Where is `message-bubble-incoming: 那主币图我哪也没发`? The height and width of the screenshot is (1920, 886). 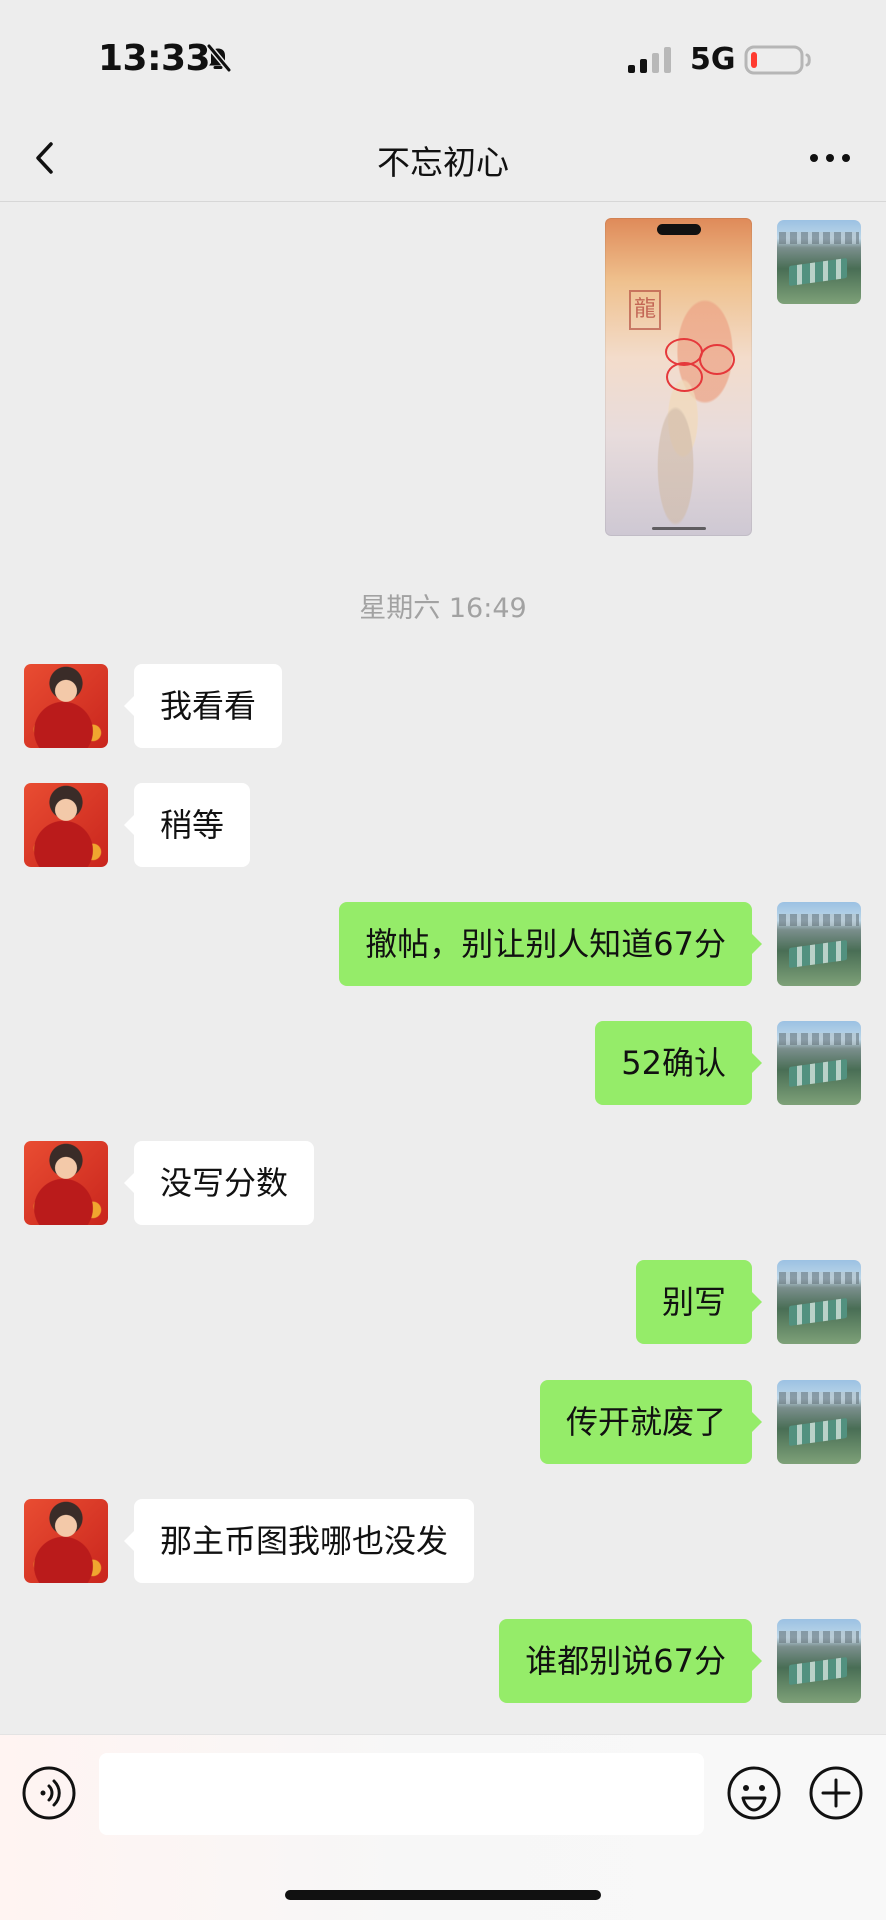 message-bubble-incoming: 那主币图我哪也没发 is located at coordinates (299, 1541).